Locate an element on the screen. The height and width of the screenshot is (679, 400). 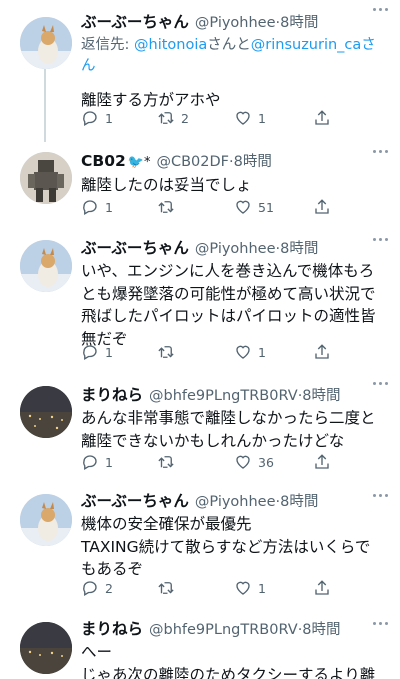
tweet-header: CB02 🐦* @CB02DF · 8時間 is located at coordinates (235, 162).